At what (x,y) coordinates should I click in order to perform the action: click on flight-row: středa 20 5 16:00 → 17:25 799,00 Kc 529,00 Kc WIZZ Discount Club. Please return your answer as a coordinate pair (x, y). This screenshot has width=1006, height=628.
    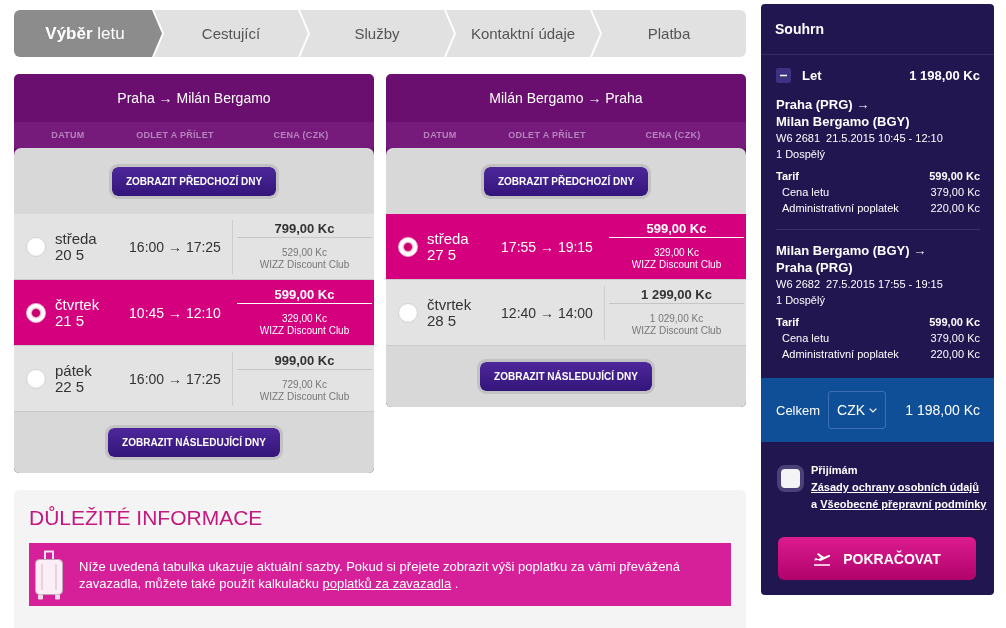
    Looking at the image, I should click on (194, 247).